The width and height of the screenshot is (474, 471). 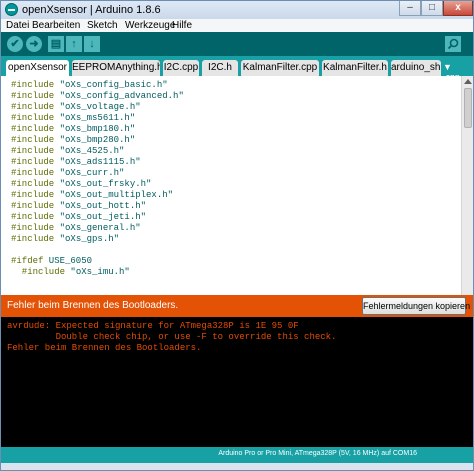 What do you see at coordinates (100, 206) in the screenshot?
I see `code-string: "oXs_out_hott.h"` at bounding box center [100, 206].